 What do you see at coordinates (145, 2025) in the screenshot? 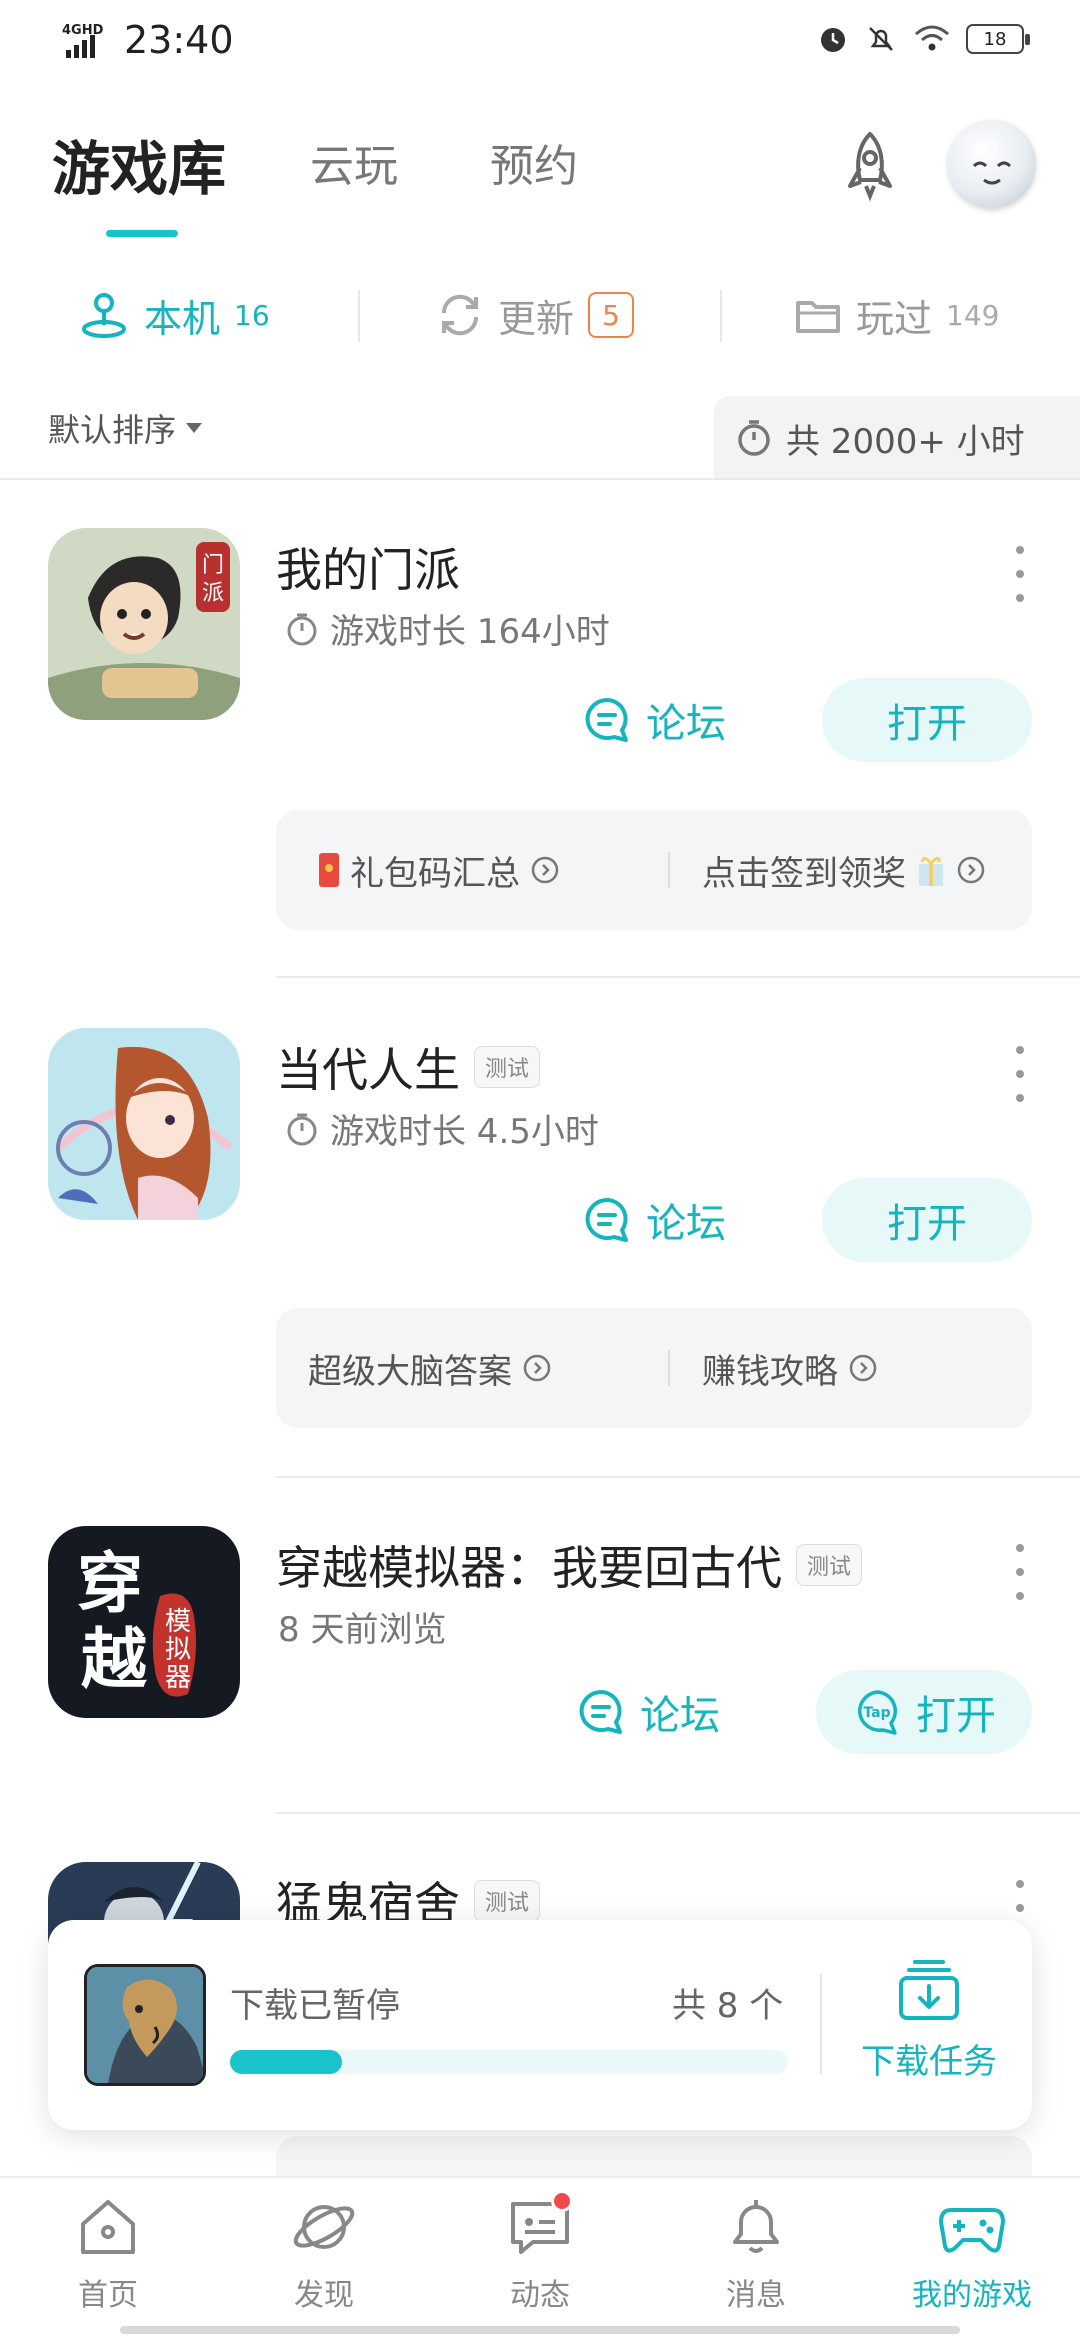
I see `download-game-thumbnail` at bounding box center [145, 2025].